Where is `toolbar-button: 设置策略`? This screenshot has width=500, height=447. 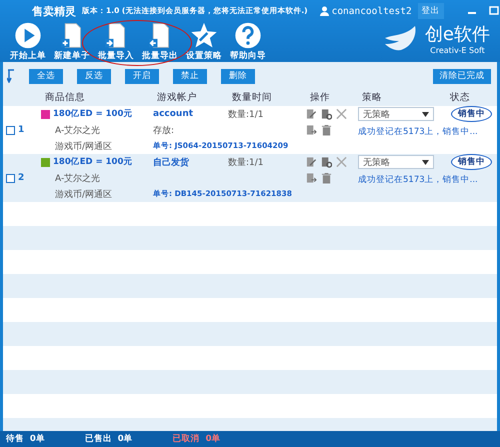 toolbar-button: 设置策略 is located at coordinates (204, 42).